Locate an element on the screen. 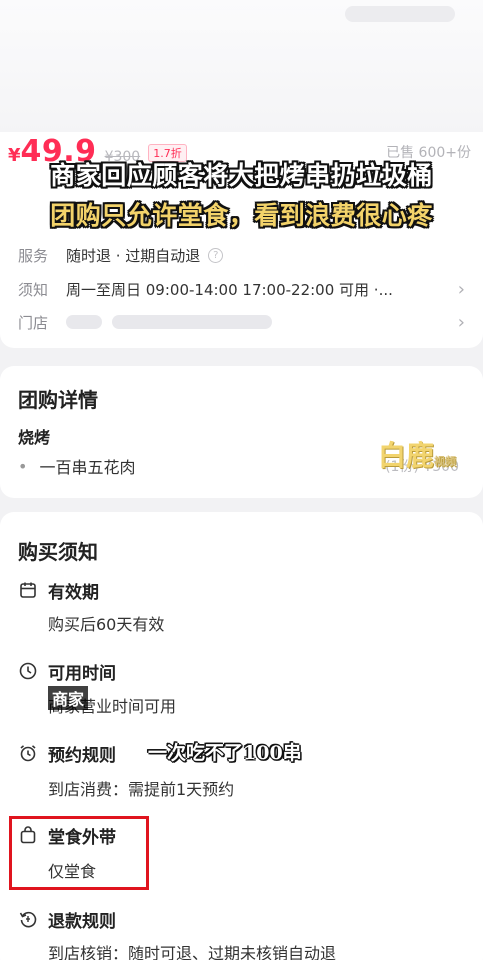 This screenshot has width=483, height=960. video-caption-main: 一次吃不了100串 is located at coordinates (225, 753).